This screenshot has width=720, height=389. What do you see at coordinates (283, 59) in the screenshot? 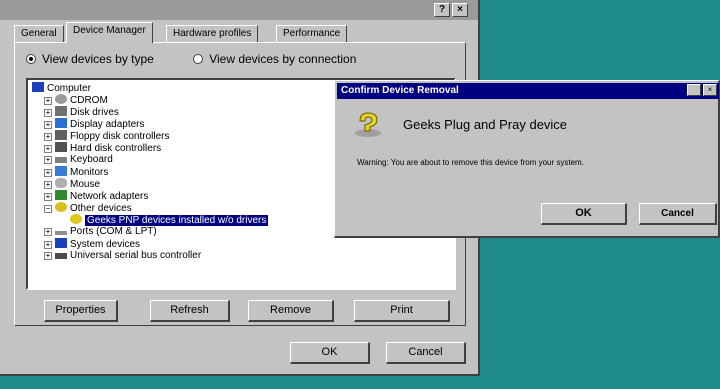
I see `view-by-connection-label: View devices by connection` at bounding box center [283, 59].